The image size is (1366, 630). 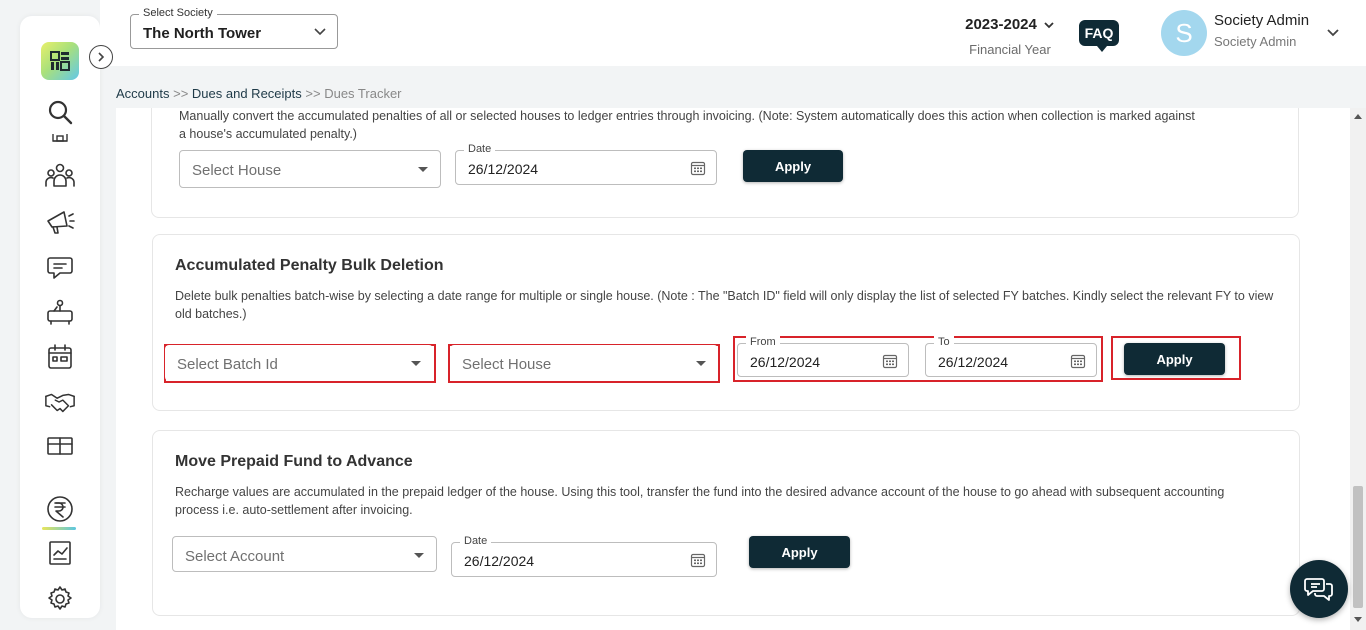 What do you see at coordinates (1184, 33) in the screenshot?
I see `avatar: S` at bounding box center [1184, 33].